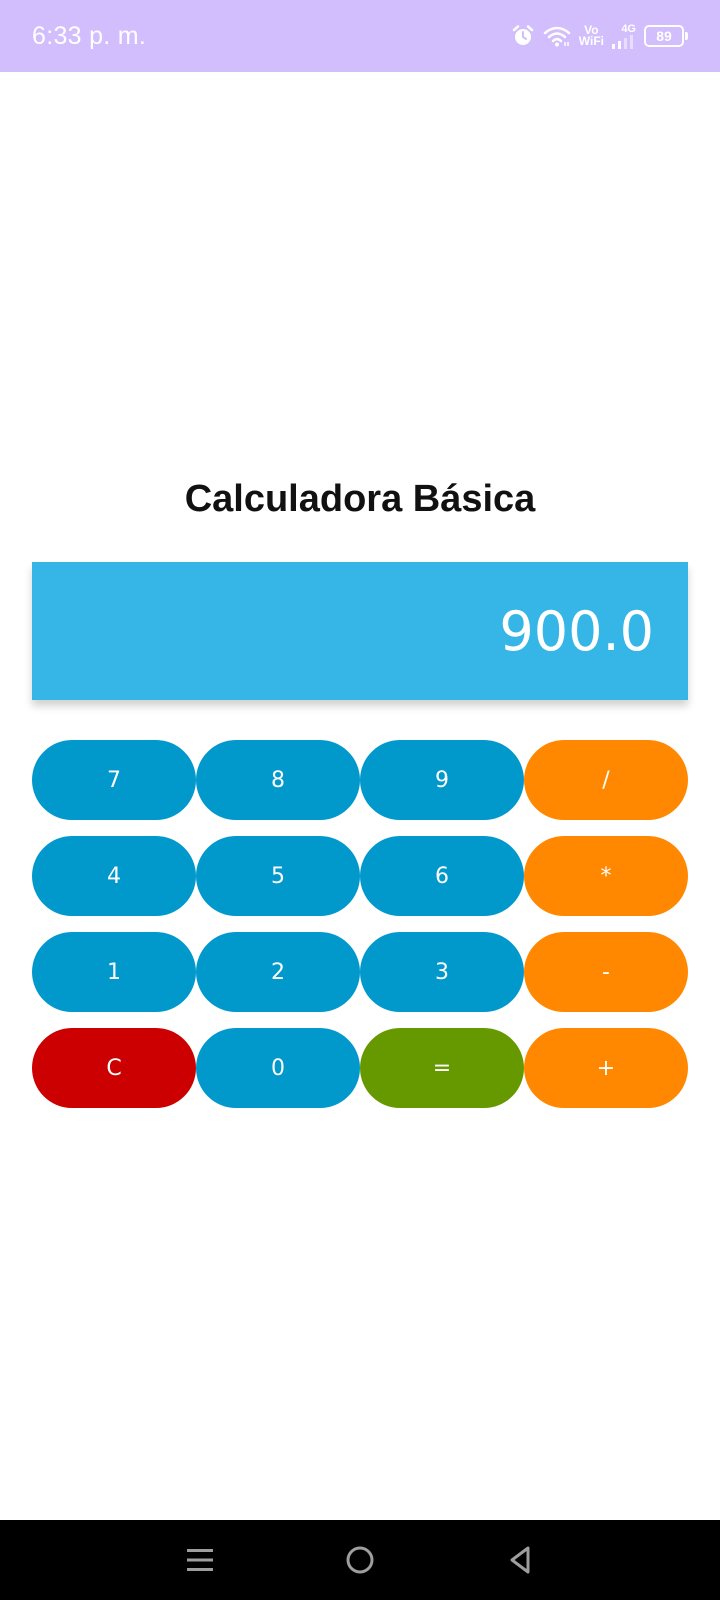 This screenshot has height=1600, width=720. Describe the element at coordinates (442, 780) in the screenshot. I see `key-9: 9` at that location.